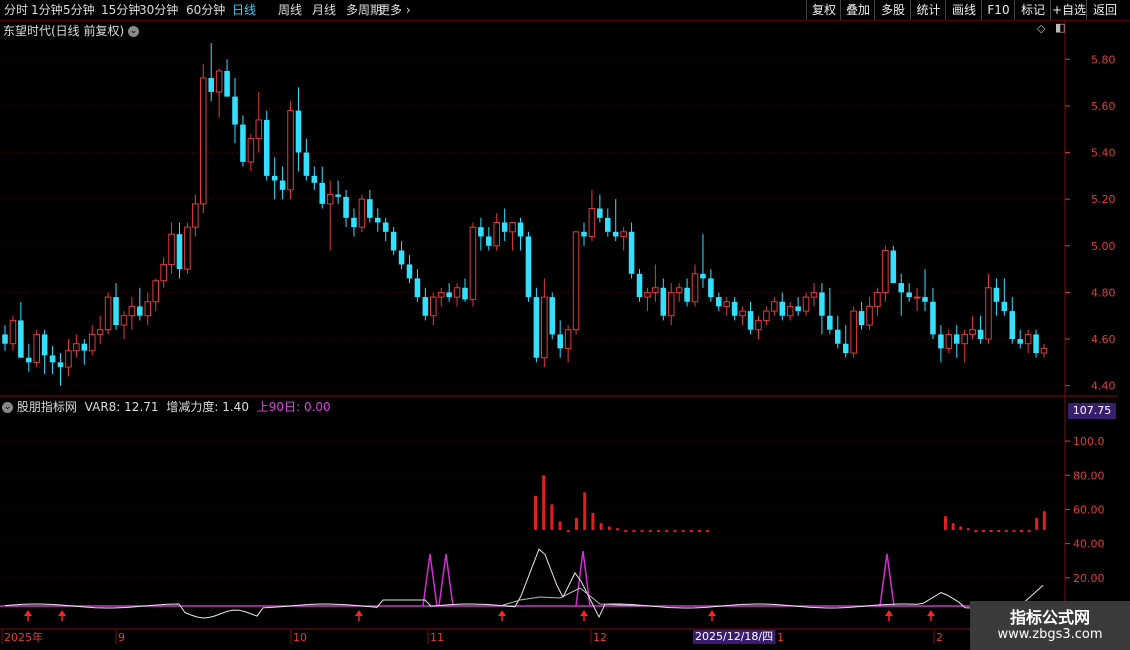  I want to click on var8-value: 12.71, so click(141, 407).